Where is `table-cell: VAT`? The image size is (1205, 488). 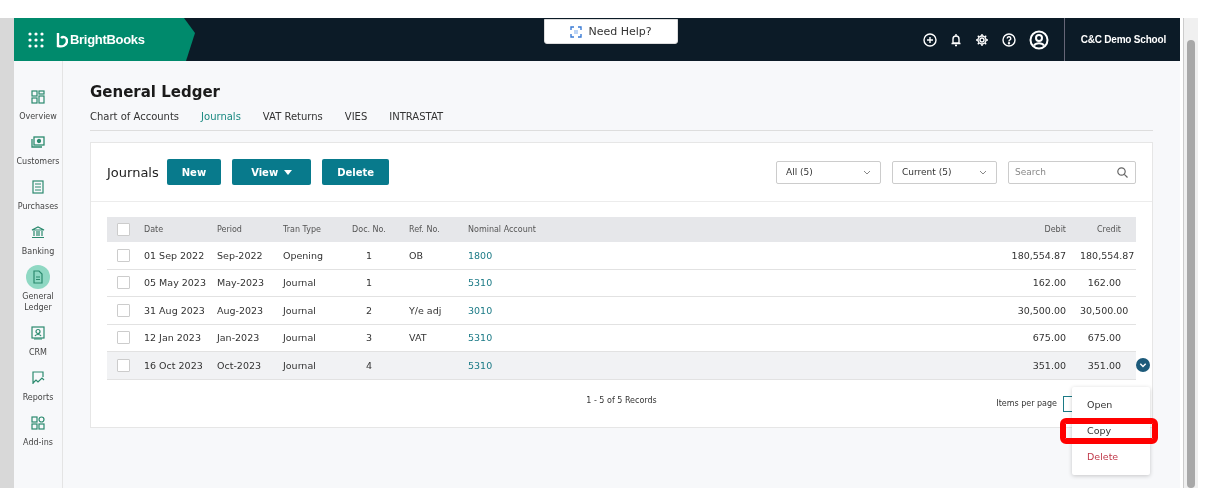
table-cell: VAT is located at coordinates (418, 338).